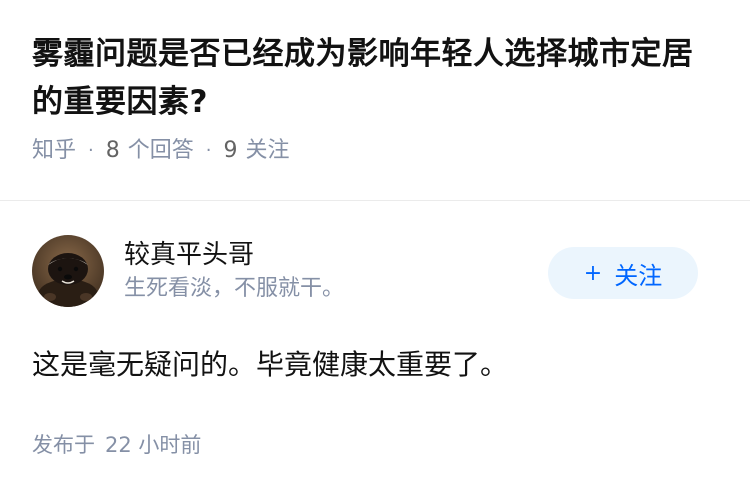 This screenshot has width=750, height=490. What do you see at coordinates (161, 151) in the screenshot?
I see `answer-count-label: 个回答` at bounding box center [161, 151].